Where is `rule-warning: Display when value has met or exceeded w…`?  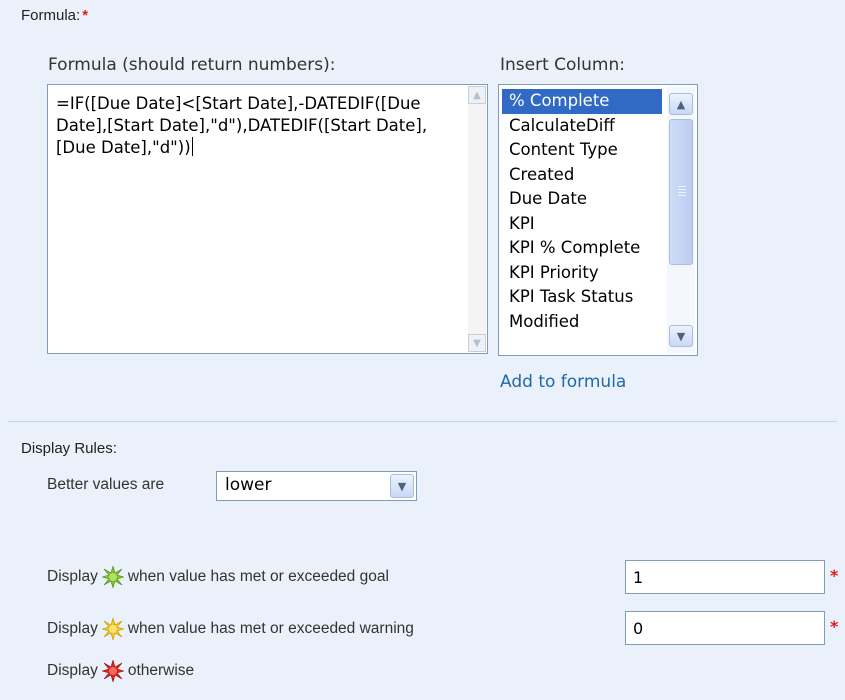
rule-warning: Display when value has met or exceeded w… is located at coordinates (230, 629).